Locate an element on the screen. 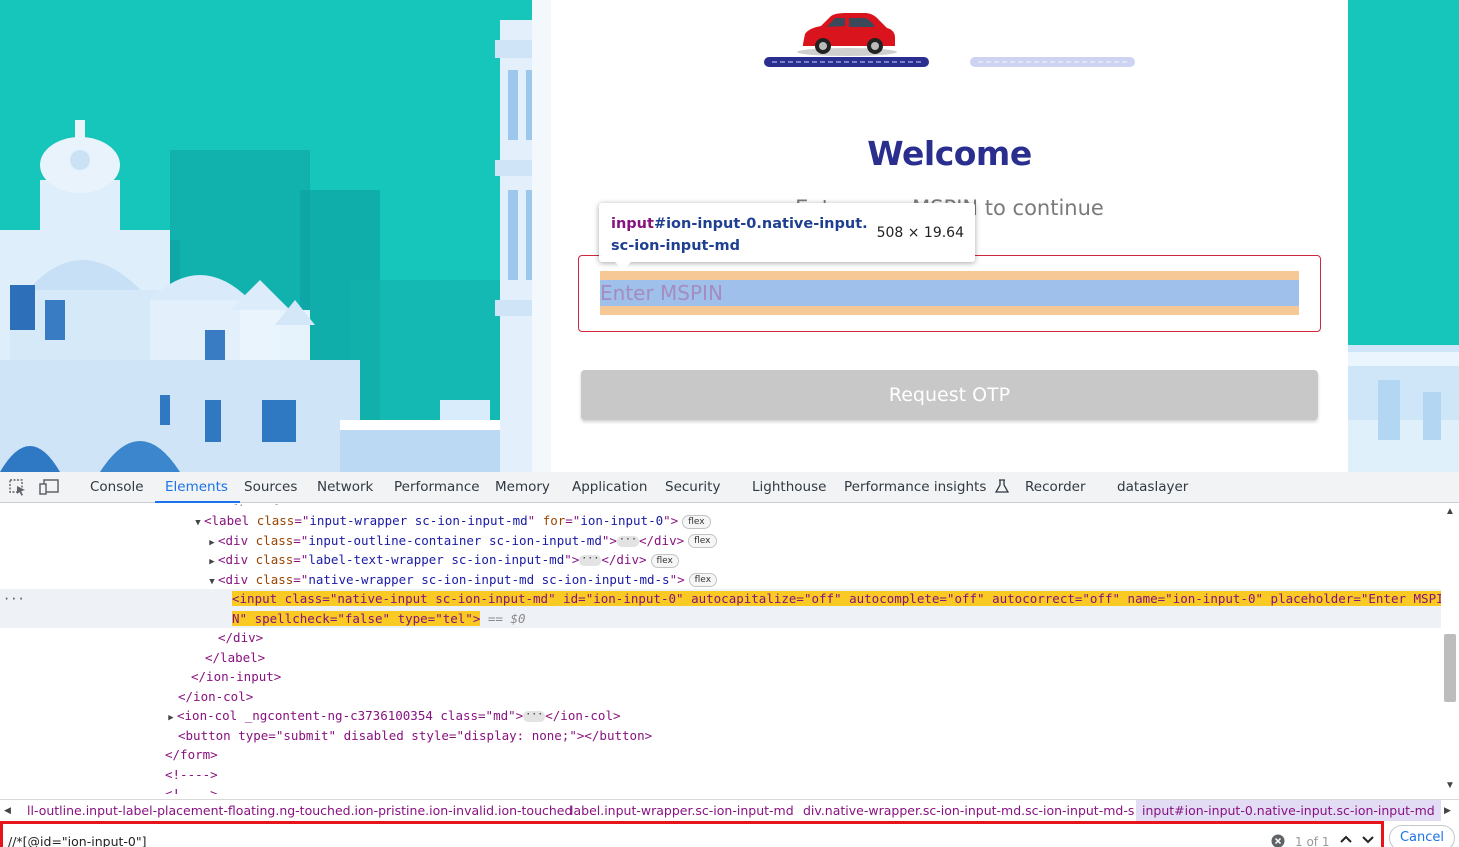  dom-row-close-label: </label> is located at coordinates (235, 658).